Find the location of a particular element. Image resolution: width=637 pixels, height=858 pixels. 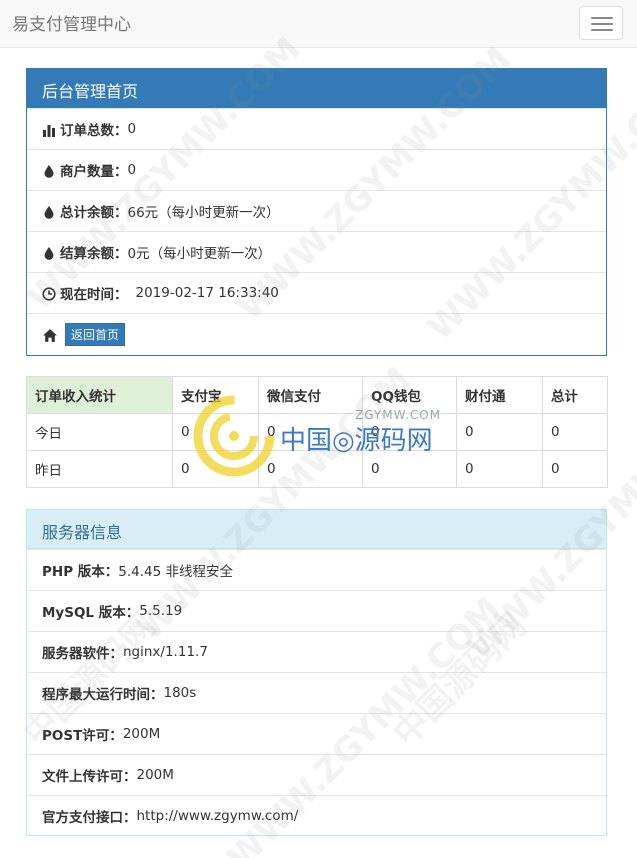

menu-toggle-button is located at coordinates (601, 23).